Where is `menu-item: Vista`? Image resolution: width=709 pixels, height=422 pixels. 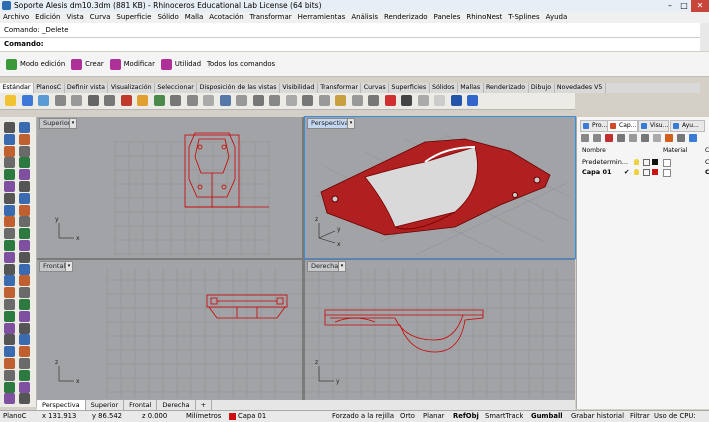
menu-item: Vista is located at coordinates (75, 17).